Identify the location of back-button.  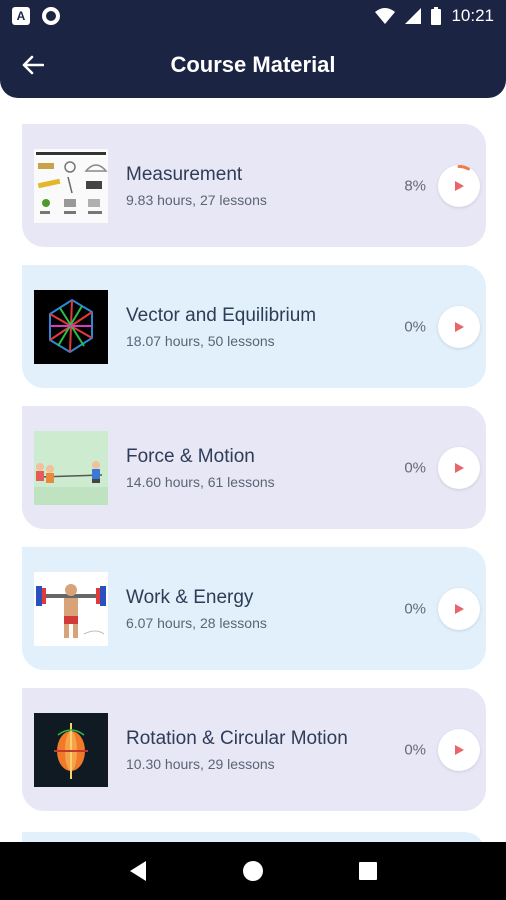
(33, 65).